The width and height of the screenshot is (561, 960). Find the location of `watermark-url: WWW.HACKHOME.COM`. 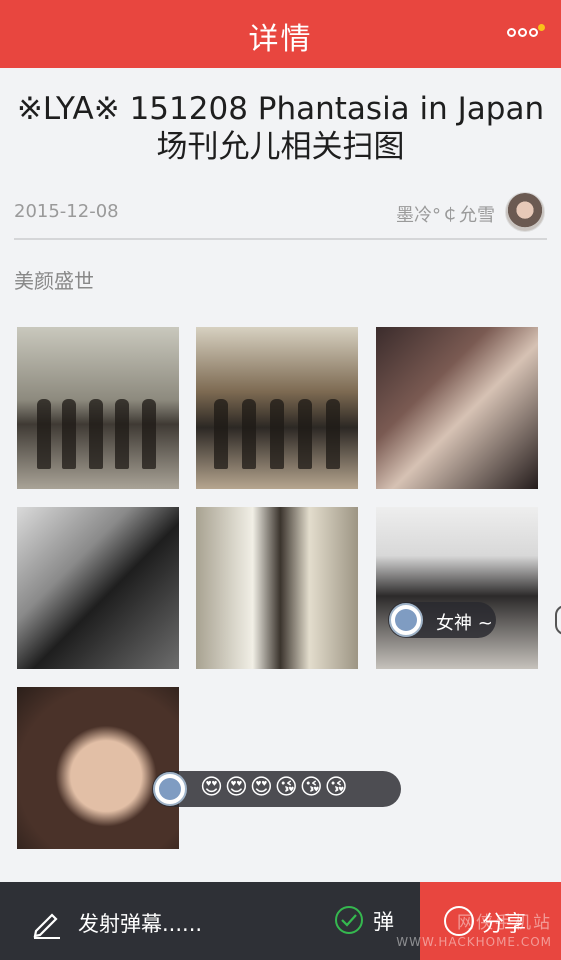

watermark-url: WWW.HACKHOME.COM is located at coordinates (474, 942).